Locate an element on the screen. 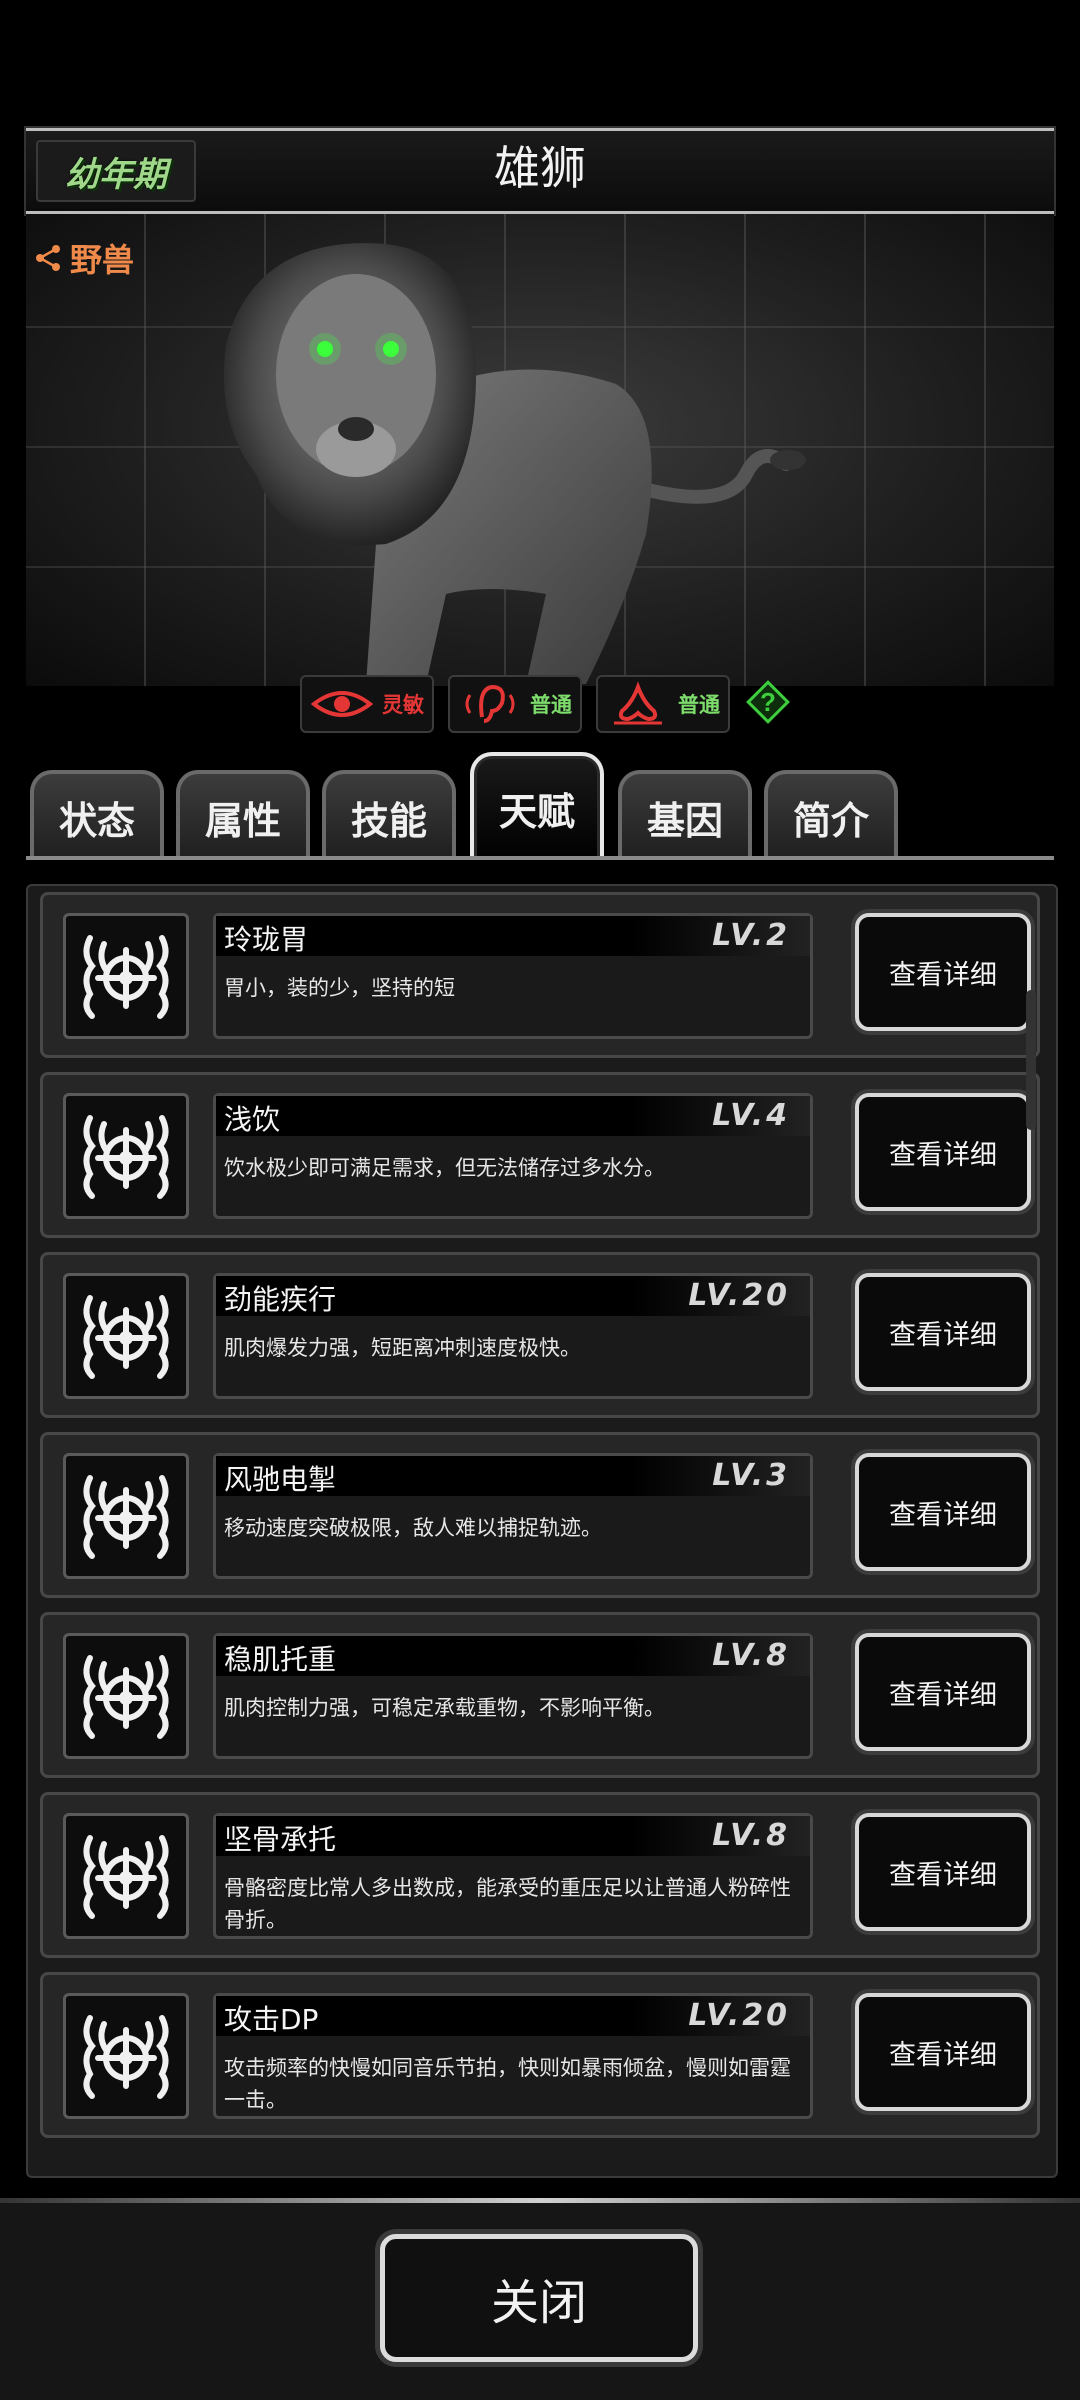 The width and height of the screenshot is (1080, 2400). page-title: 雄狮 is located at coordinates (540, 168).